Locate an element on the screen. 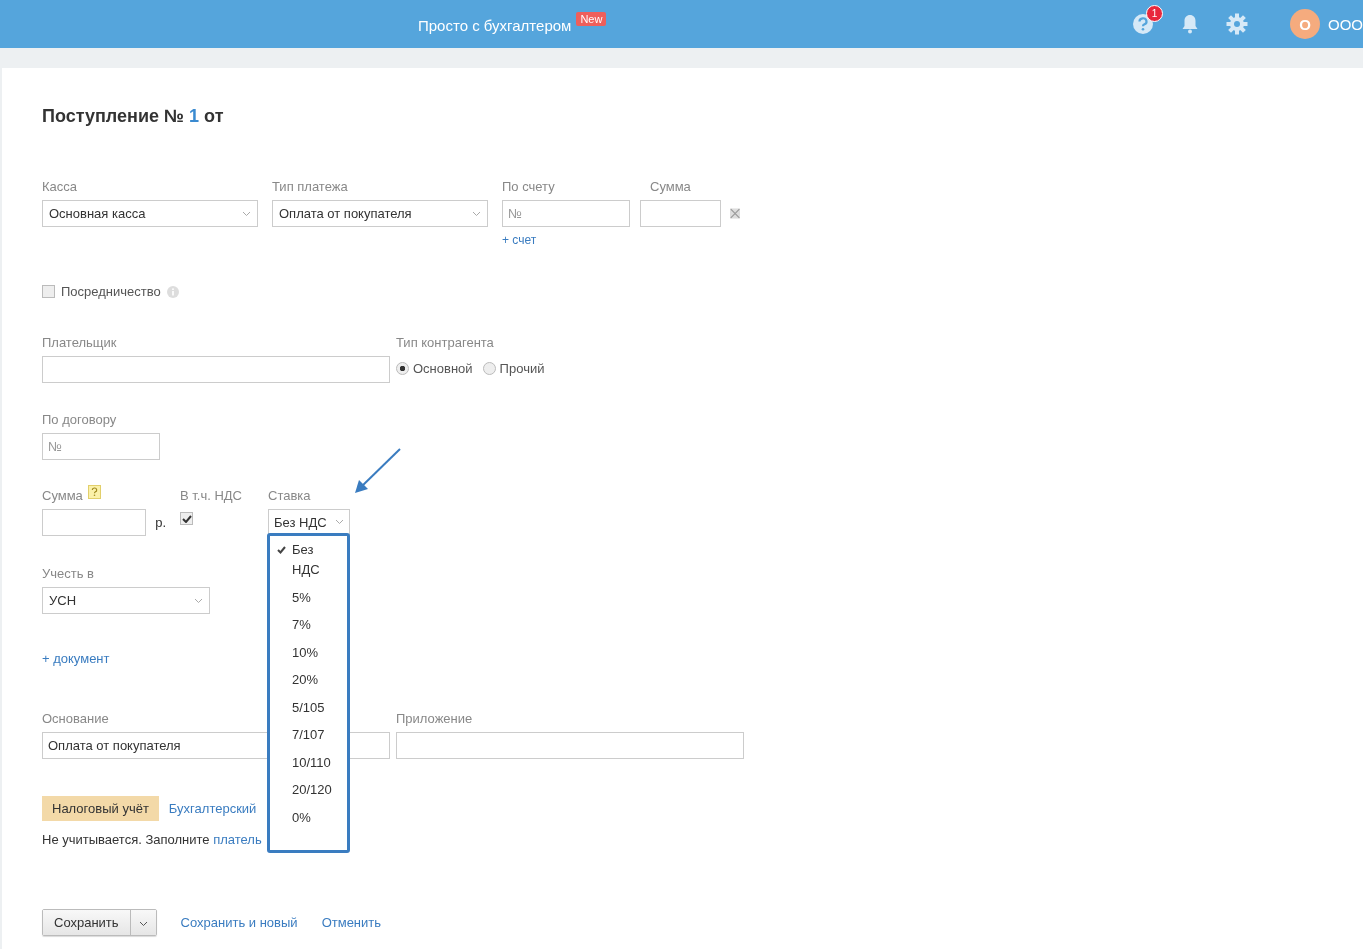 This screenshot has height=949, width=1363. document-title: Поступление № 1 от is located at coordinates (133, 116).